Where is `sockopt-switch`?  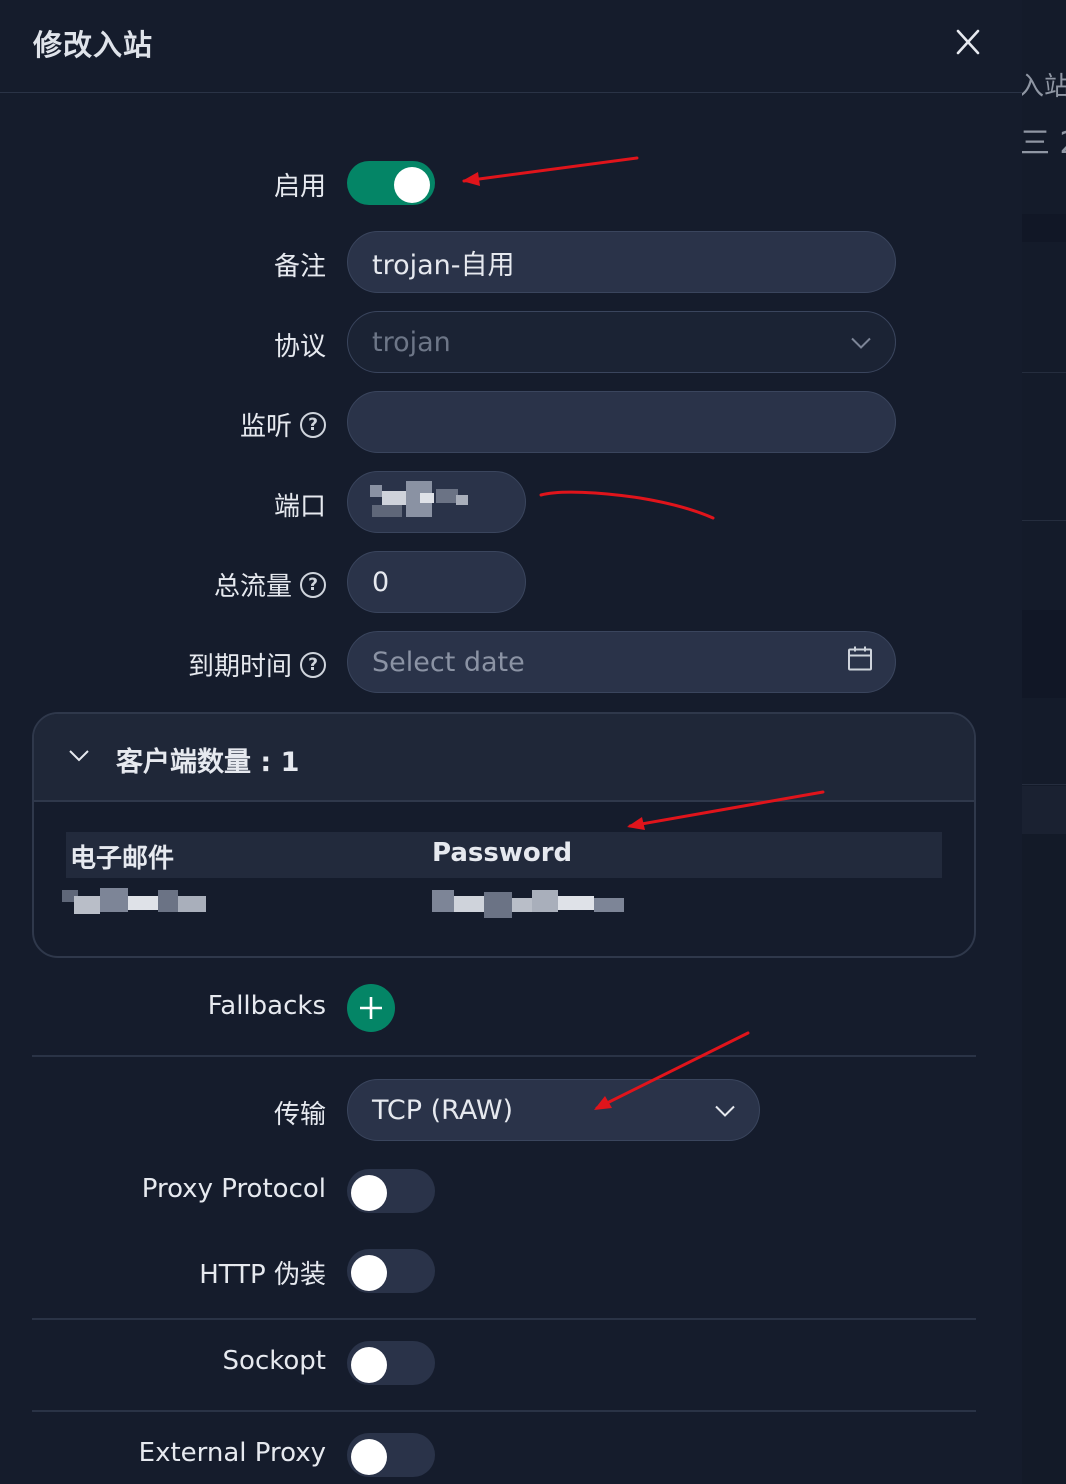
sockopt-switch is located at coordinates (391, 1363).